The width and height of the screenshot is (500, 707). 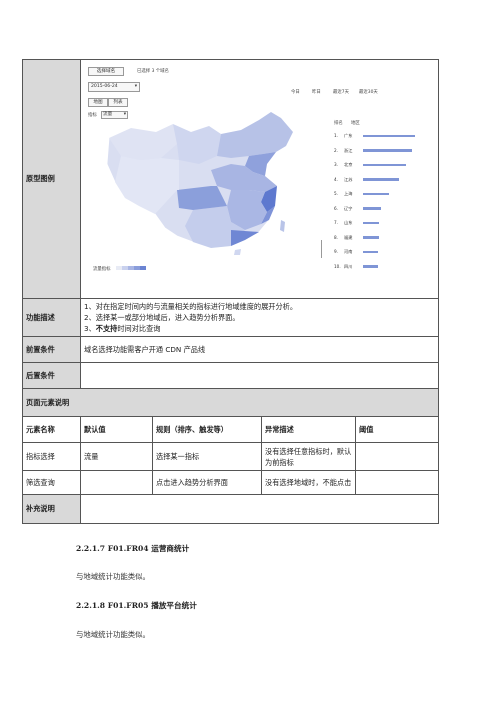 I want to click on ranking-rank: 1., so click(x=336, y=135).